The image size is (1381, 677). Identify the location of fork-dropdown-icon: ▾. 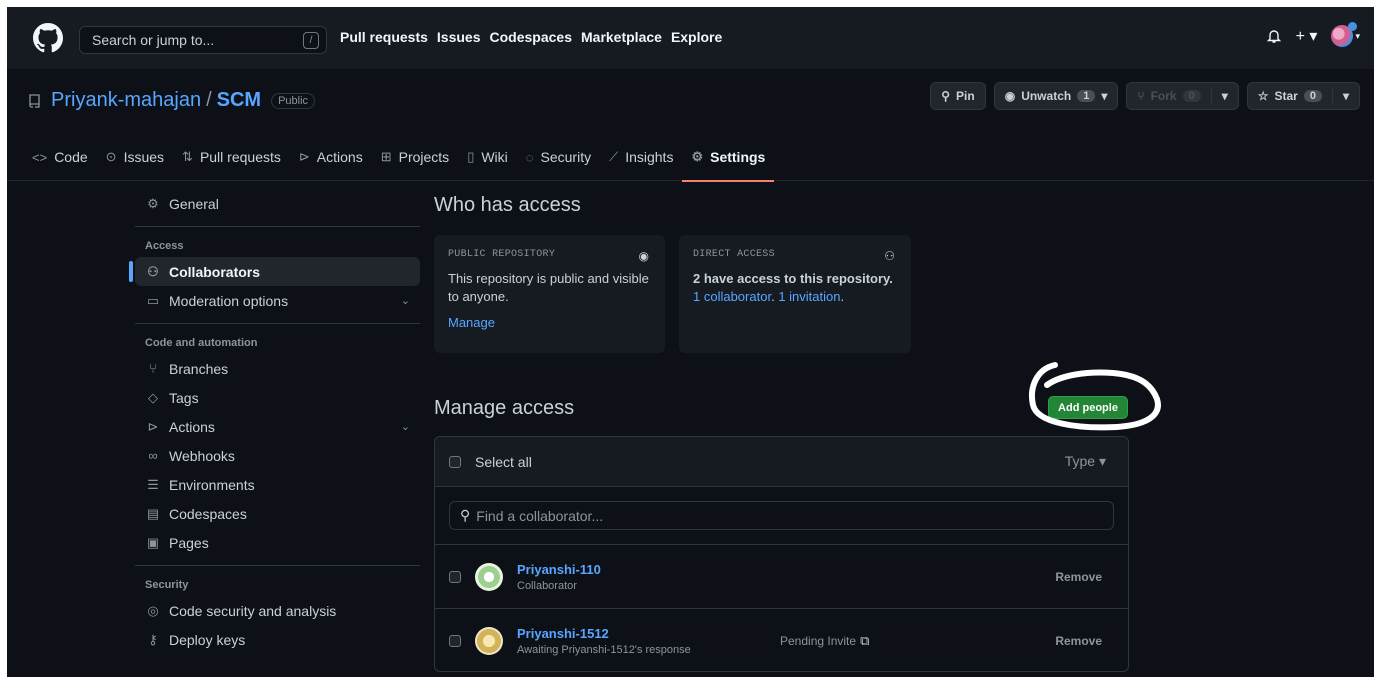
(1219, 96).